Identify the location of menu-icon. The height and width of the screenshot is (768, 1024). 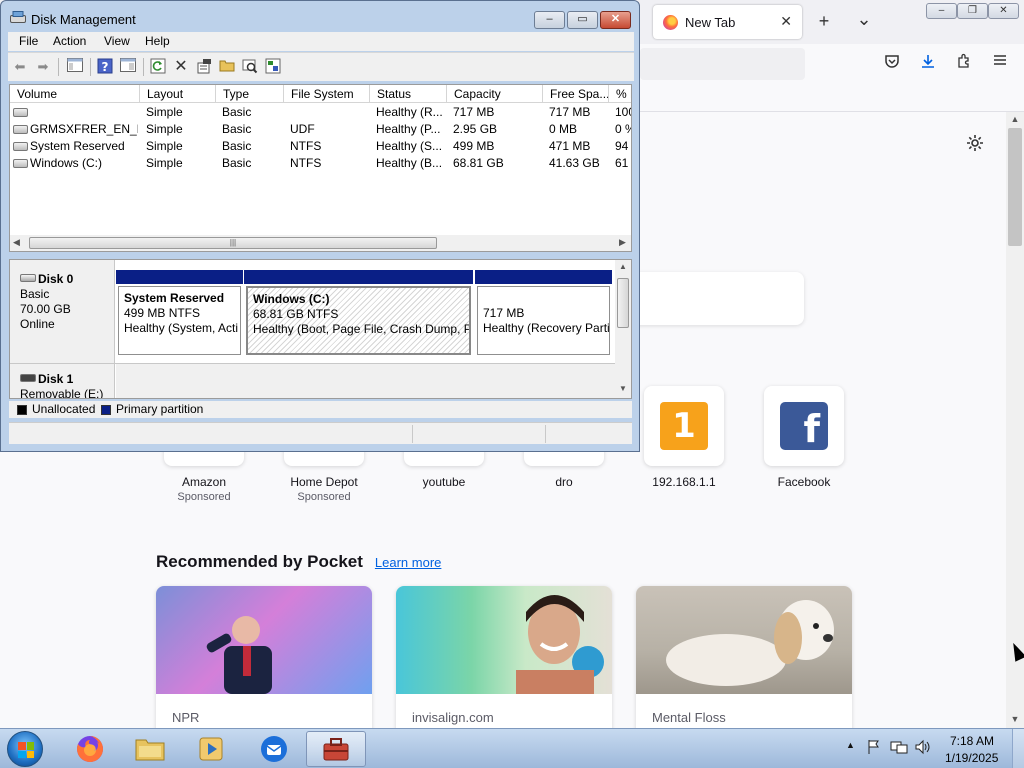
(1000, 63).